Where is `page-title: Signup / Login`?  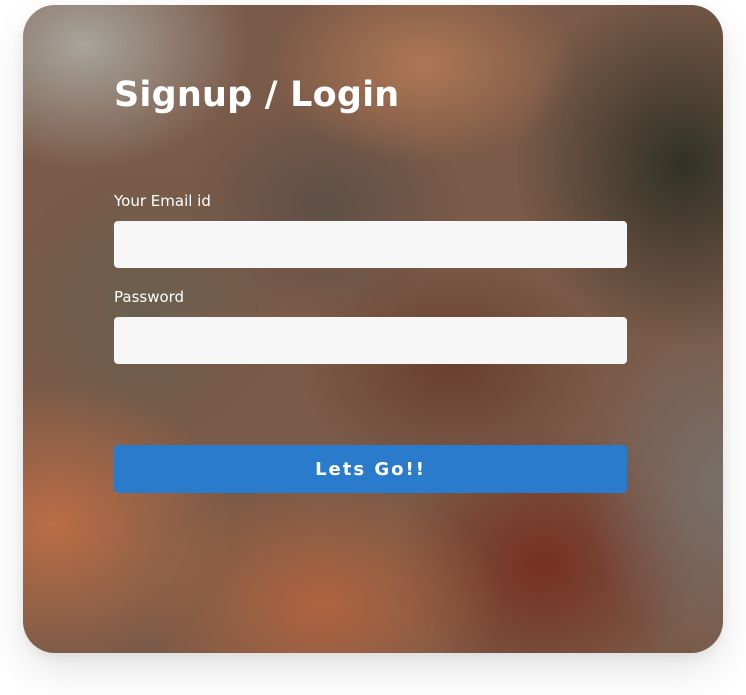 page-title: Signup / Login is located at coordinates (257, 95).